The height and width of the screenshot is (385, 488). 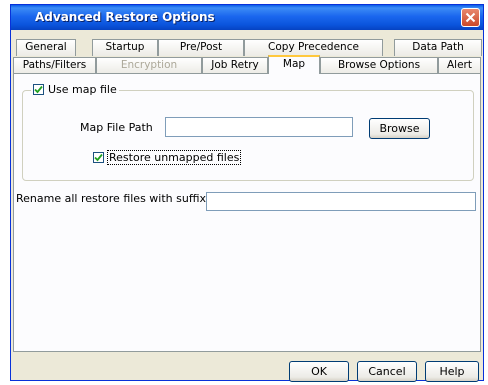 I want to click on tab-job-retry: Job Retry, so click(x=235, y=65).